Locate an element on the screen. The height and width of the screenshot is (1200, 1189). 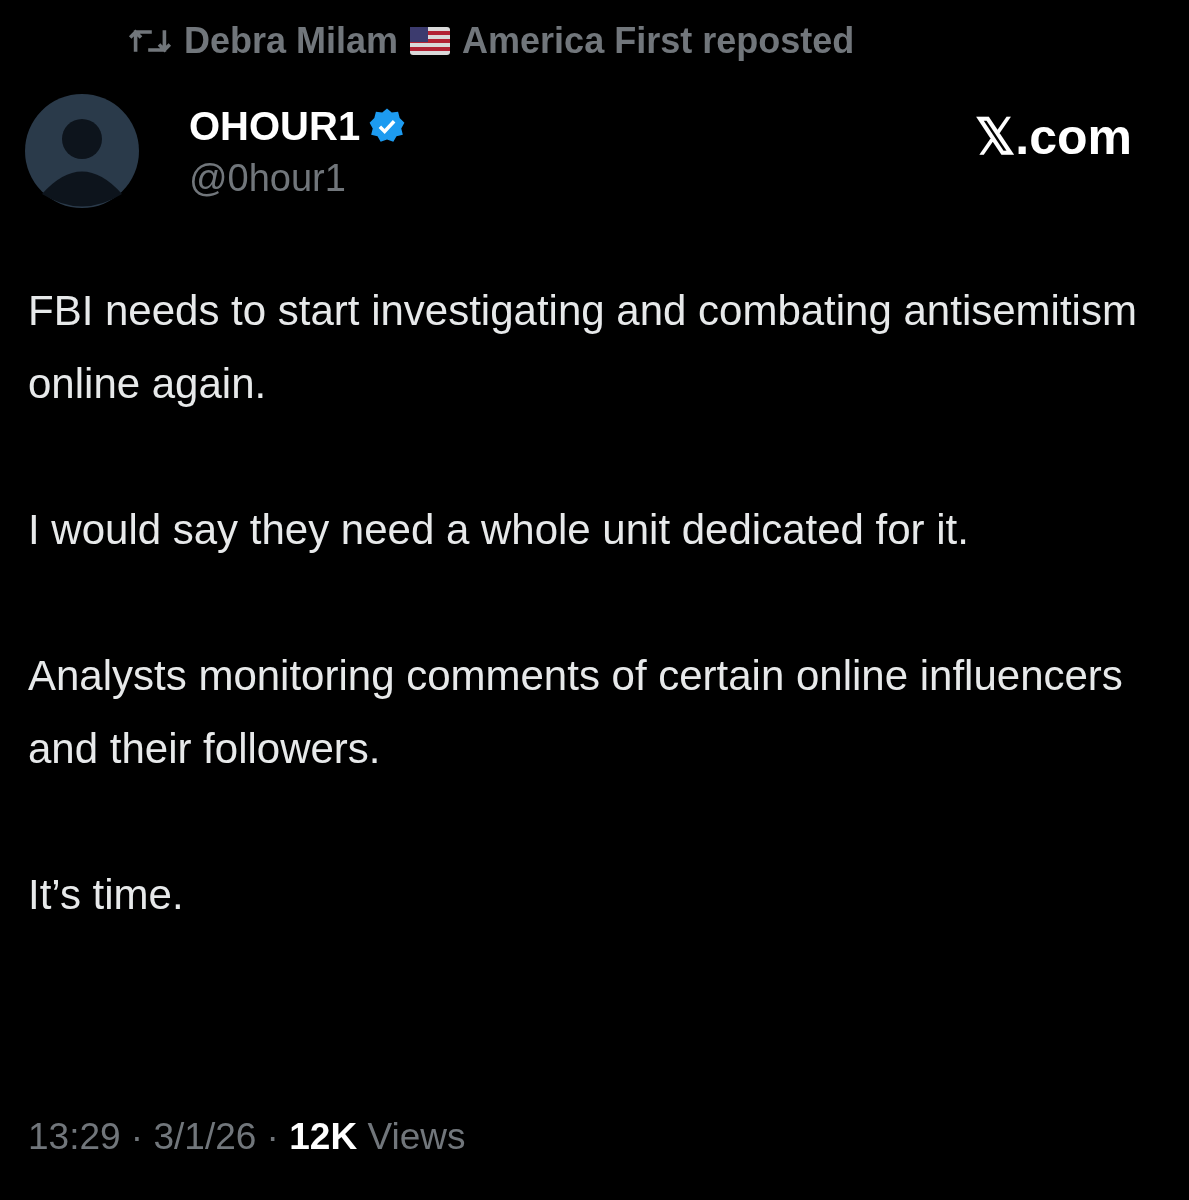
post-paragraph: FBI needs to start investigating and combating antisemitism online again. is located at coordinates (583, 347).